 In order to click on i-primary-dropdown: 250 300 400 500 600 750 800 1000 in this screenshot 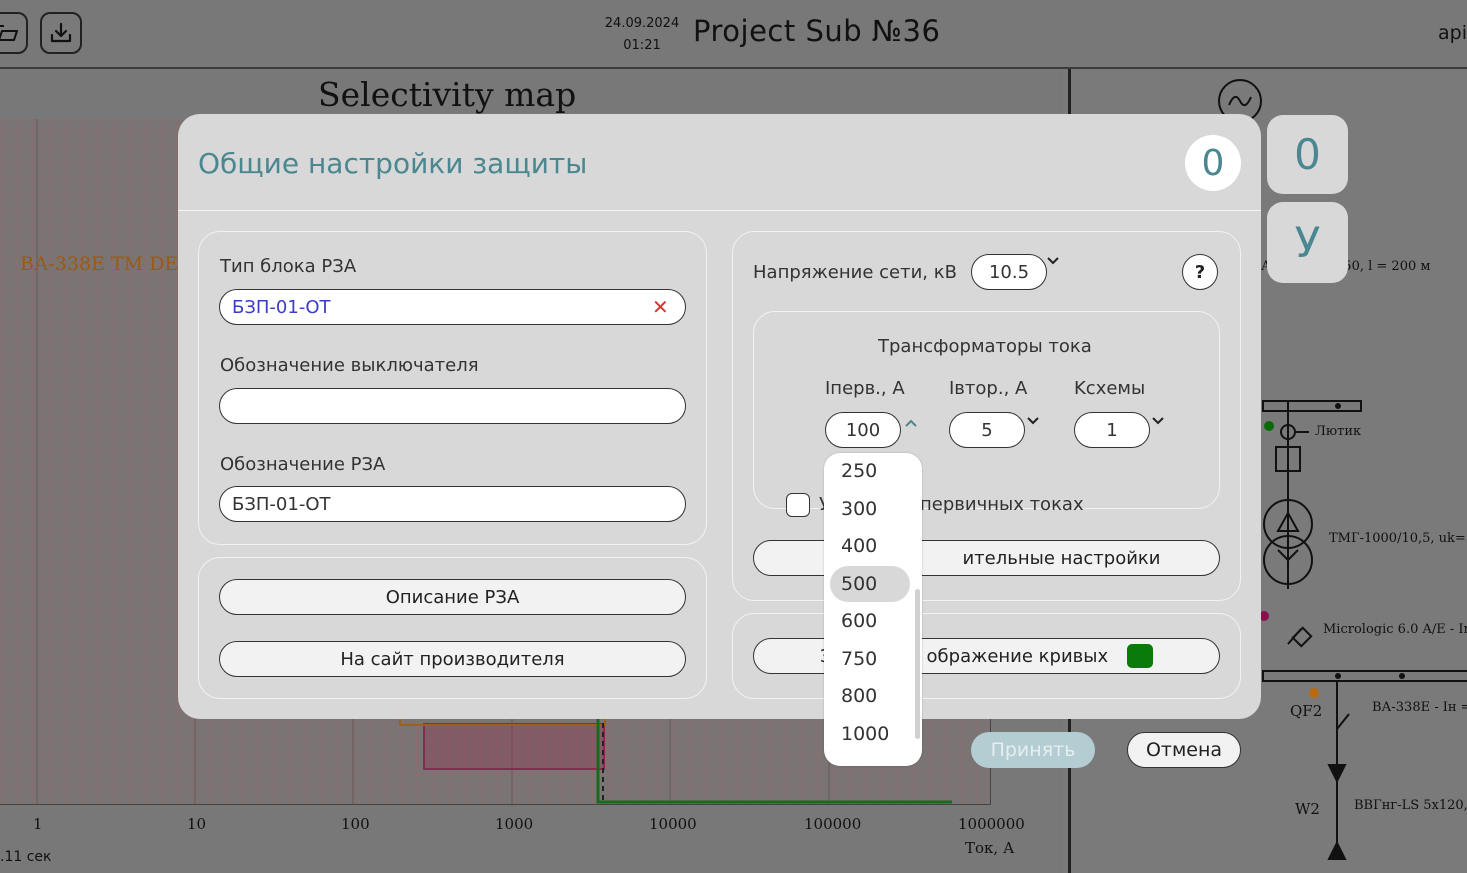, I will do `click(873, 609)`.